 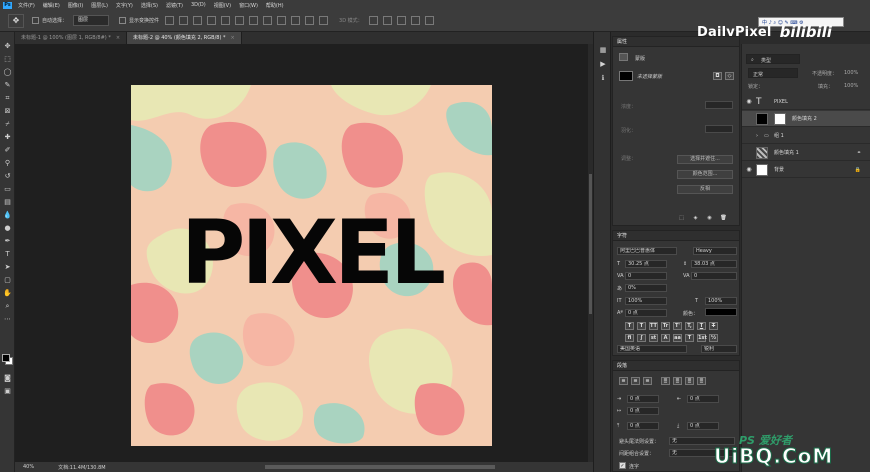 I want to click on indent-right-input: 0 点, so click(x=703, y=399).